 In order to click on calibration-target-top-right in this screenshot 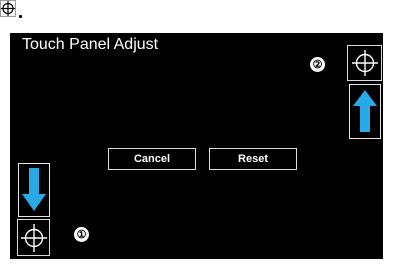, I will do `click(364, 63)`.